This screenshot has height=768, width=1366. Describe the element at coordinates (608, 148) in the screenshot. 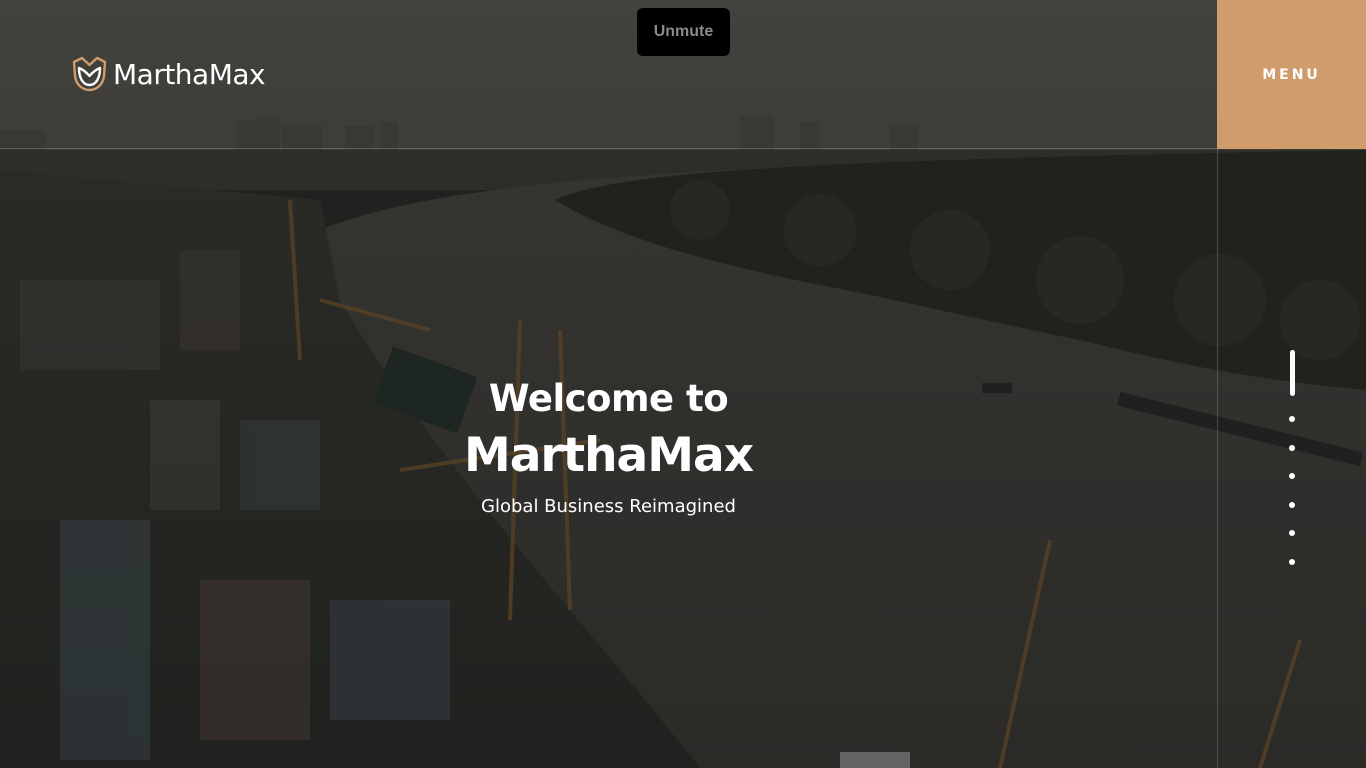

I see `header-divider` at that location.